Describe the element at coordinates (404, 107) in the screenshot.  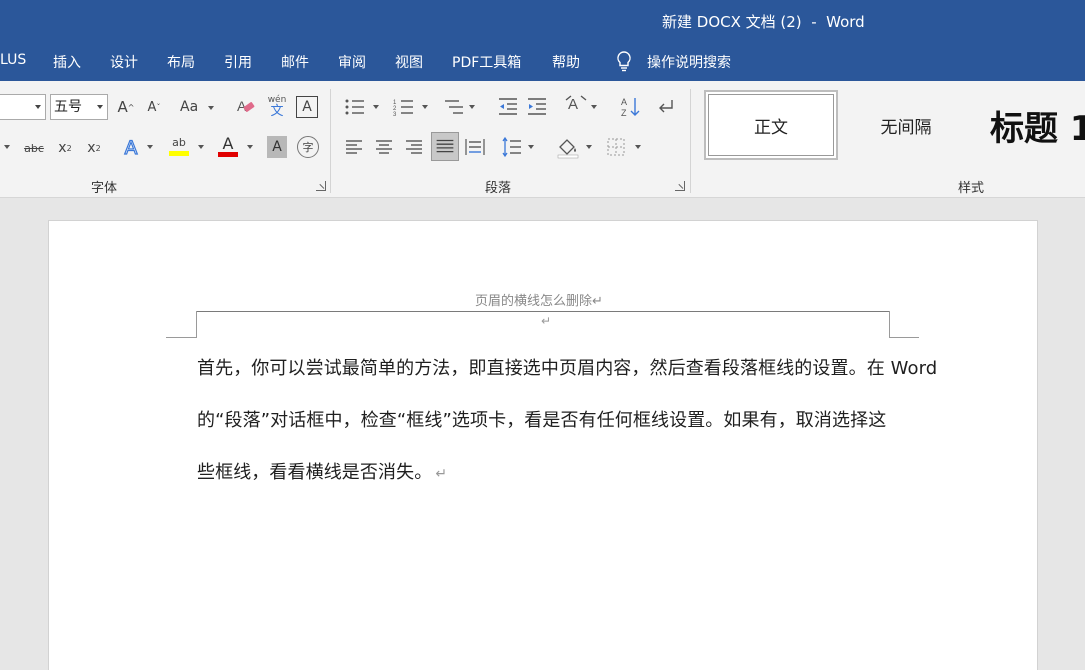
I see `numbering-icon: 1 2 3` at that location.